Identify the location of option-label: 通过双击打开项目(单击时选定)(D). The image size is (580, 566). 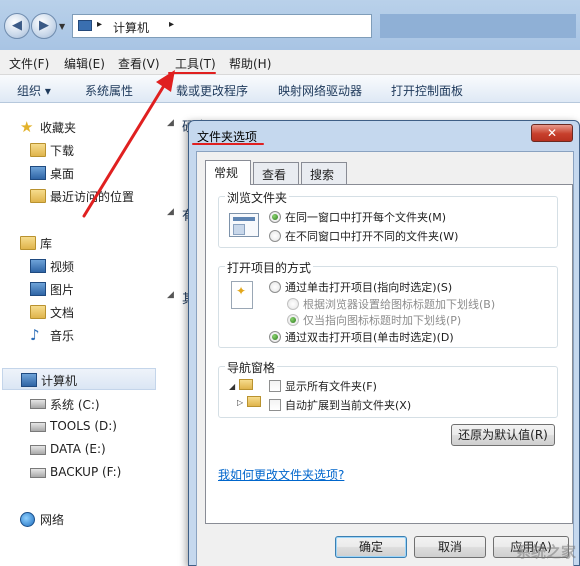
(369, 337).